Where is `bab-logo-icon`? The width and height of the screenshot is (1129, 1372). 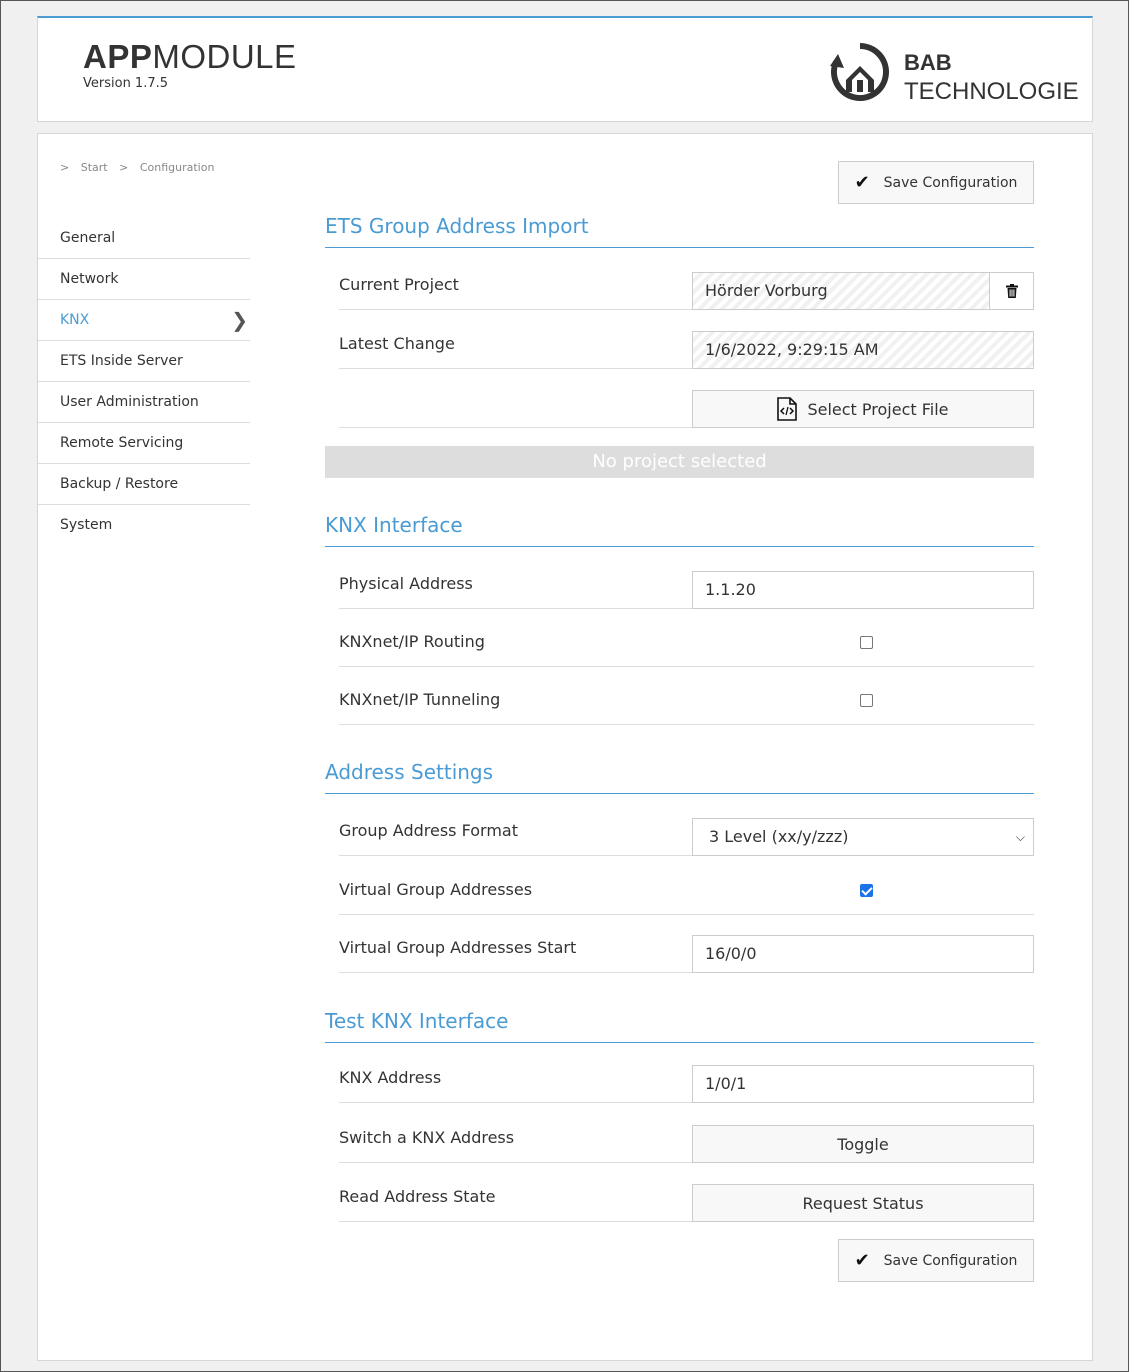 bab-logo-icon is located at coordinates (859, 72).